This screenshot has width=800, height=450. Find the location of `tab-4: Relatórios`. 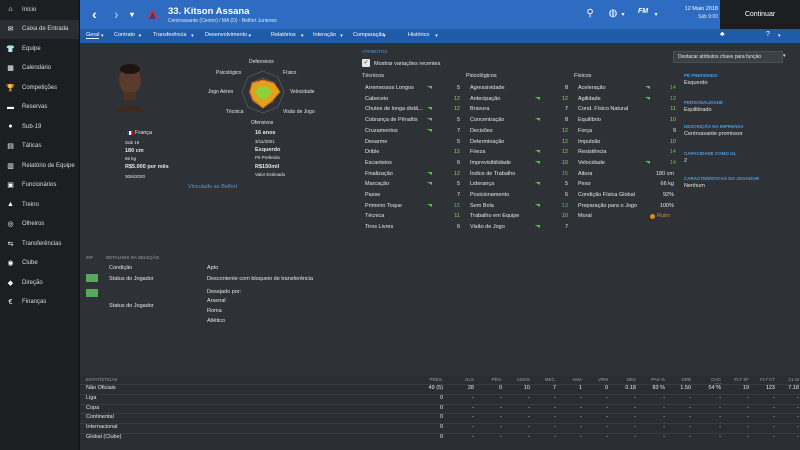

tab-4: Relatórios is located at coordinates (283, 35).